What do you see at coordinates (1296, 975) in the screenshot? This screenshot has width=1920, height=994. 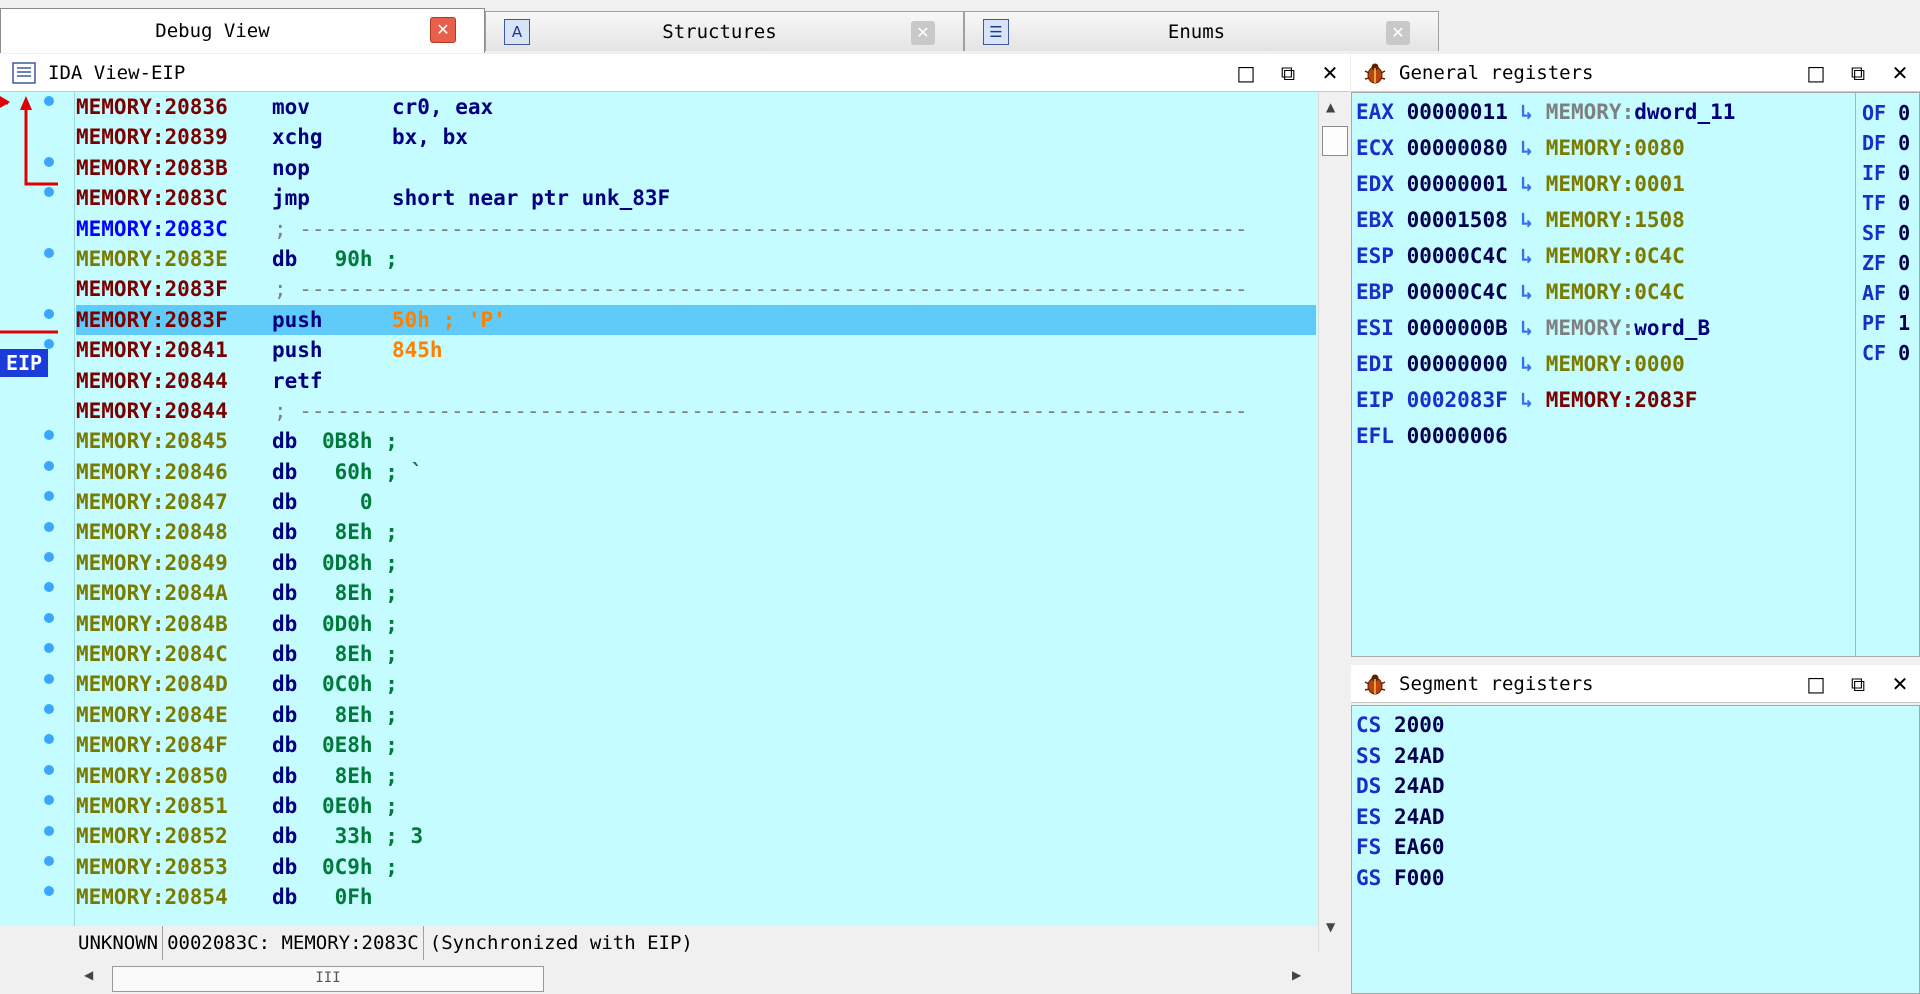 I see `scroll-right-icon: ▶` at bounding box center [1296, 975].